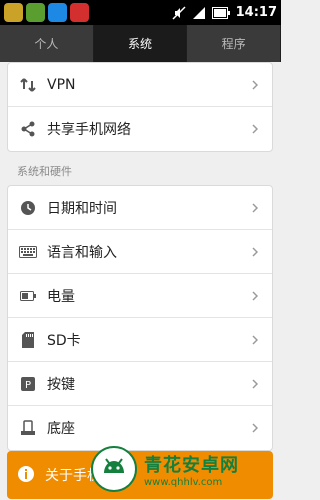 The height and width of the screenshot is (500, 320). What do you see at coordinates (64, 340) in the screenshot?
I see `list-item-label: SD卡` at bounding box center [64, 340].